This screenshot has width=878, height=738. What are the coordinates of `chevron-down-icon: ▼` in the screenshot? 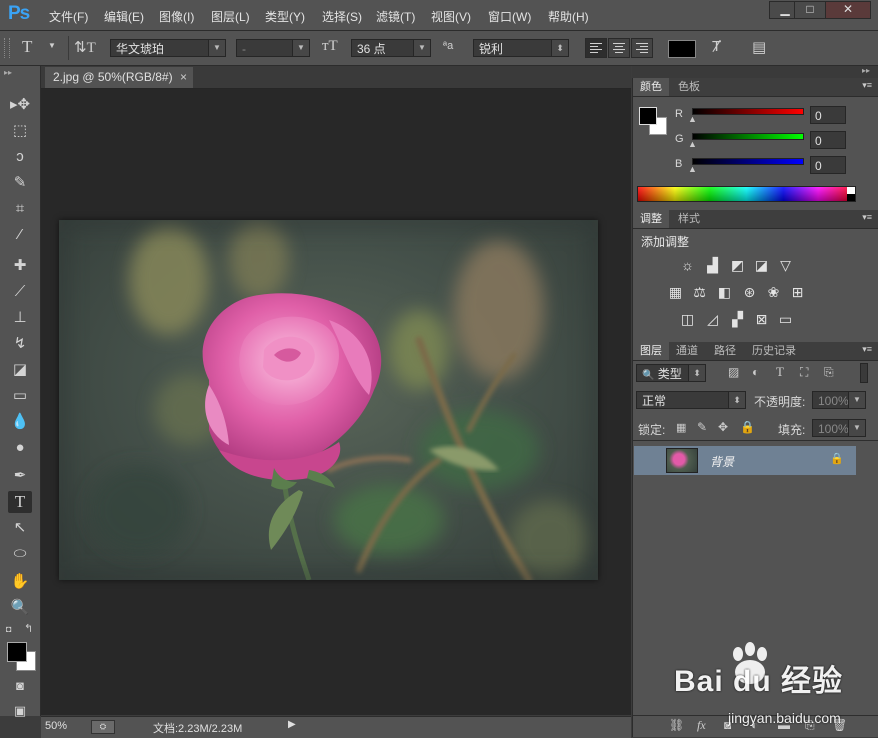 It's located at (52, 45).